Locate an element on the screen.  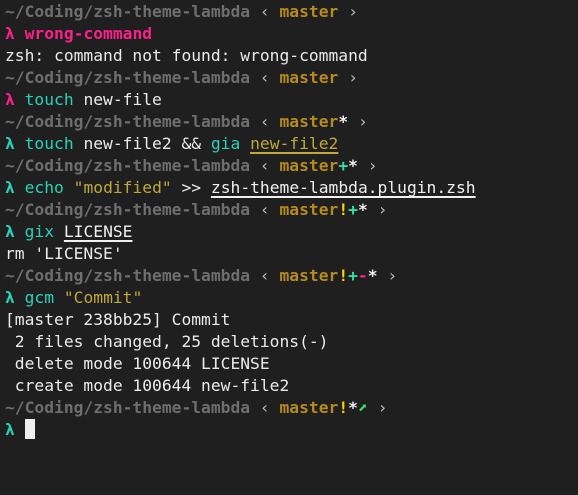
command-part-path_uline: zsh-theme-lambda.plugin.zsh is located at coordinates (343, 187).